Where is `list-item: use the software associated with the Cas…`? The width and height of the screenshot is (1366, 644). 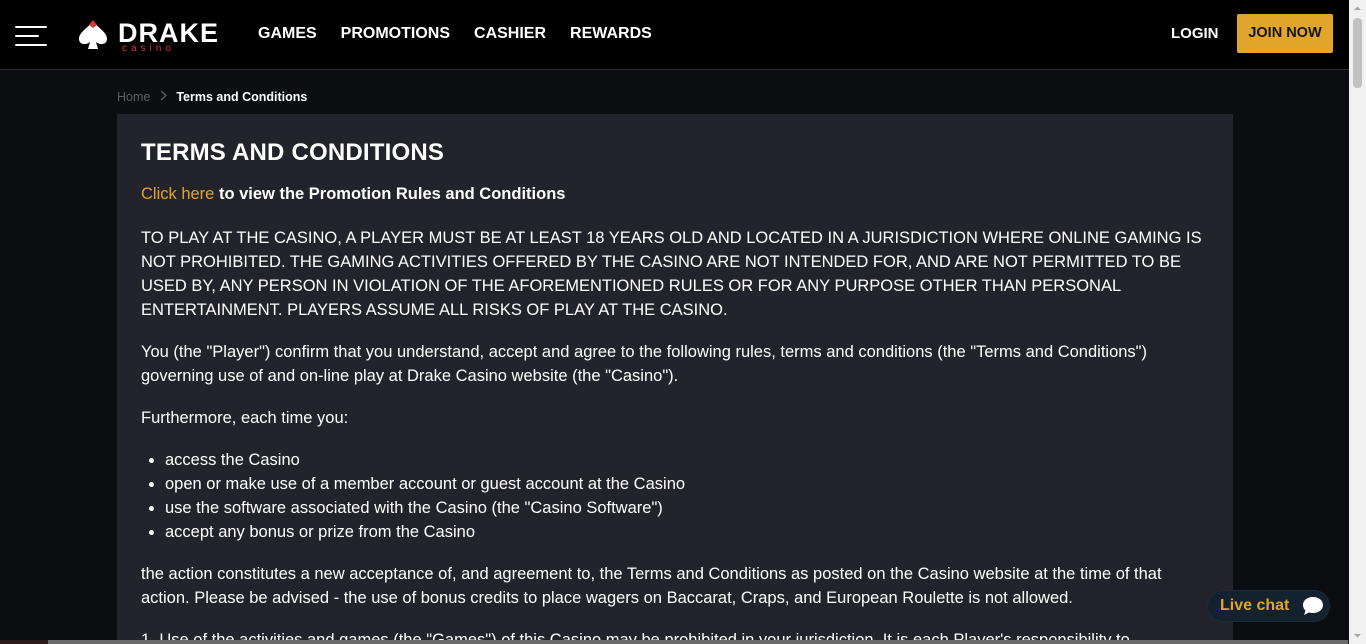 list-item: use the software associated with the Cas… is located at coordinates (687, 508).